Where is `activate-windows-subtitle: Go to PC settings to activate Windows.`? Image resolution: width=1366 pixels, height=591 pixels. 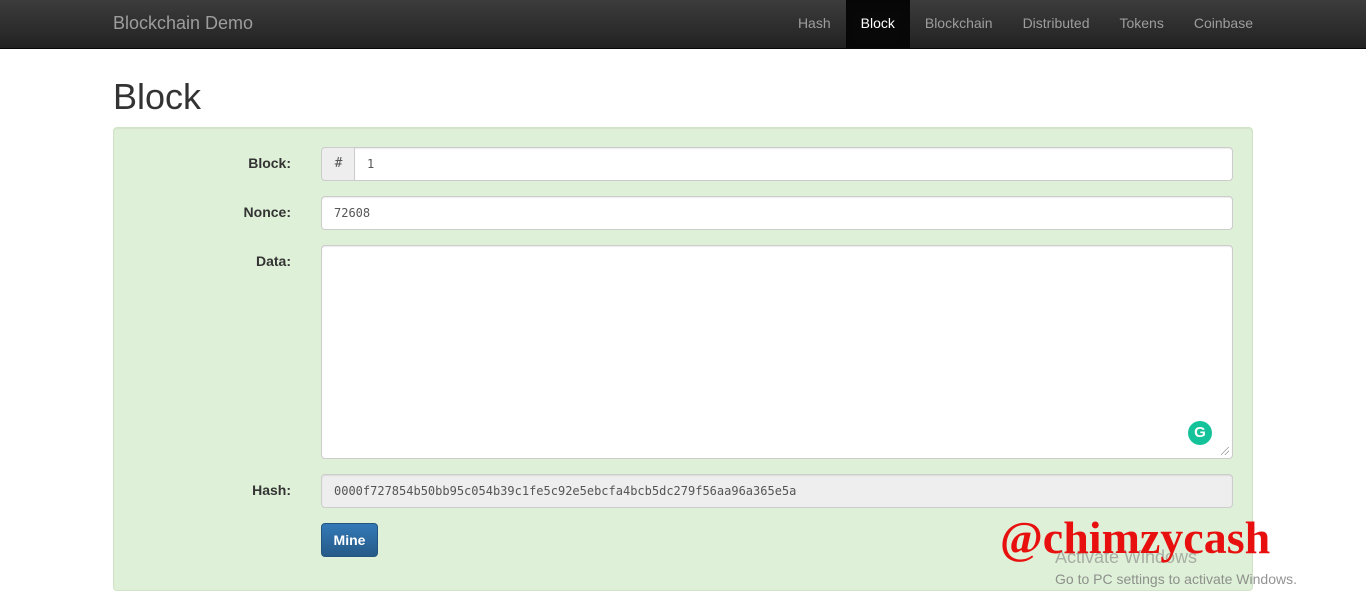
activate-windows-subtitle: Go to PC settings to activate Windows. is located at coordinates (1176, 579).